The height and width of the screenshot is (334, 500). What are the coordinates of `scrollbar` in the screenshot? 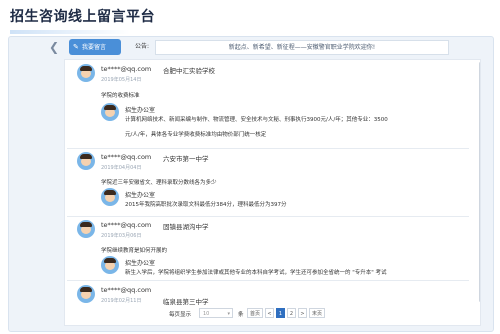 It's located at (479, 182).